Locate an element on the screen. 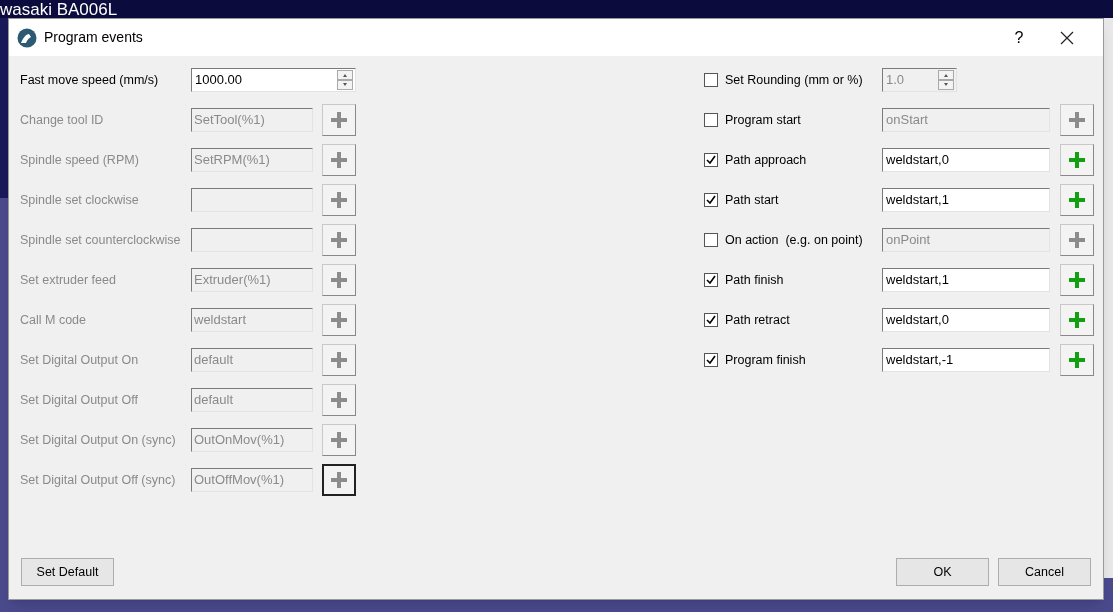  field-label: Set extruder feed is located at coordinates (68, 280).